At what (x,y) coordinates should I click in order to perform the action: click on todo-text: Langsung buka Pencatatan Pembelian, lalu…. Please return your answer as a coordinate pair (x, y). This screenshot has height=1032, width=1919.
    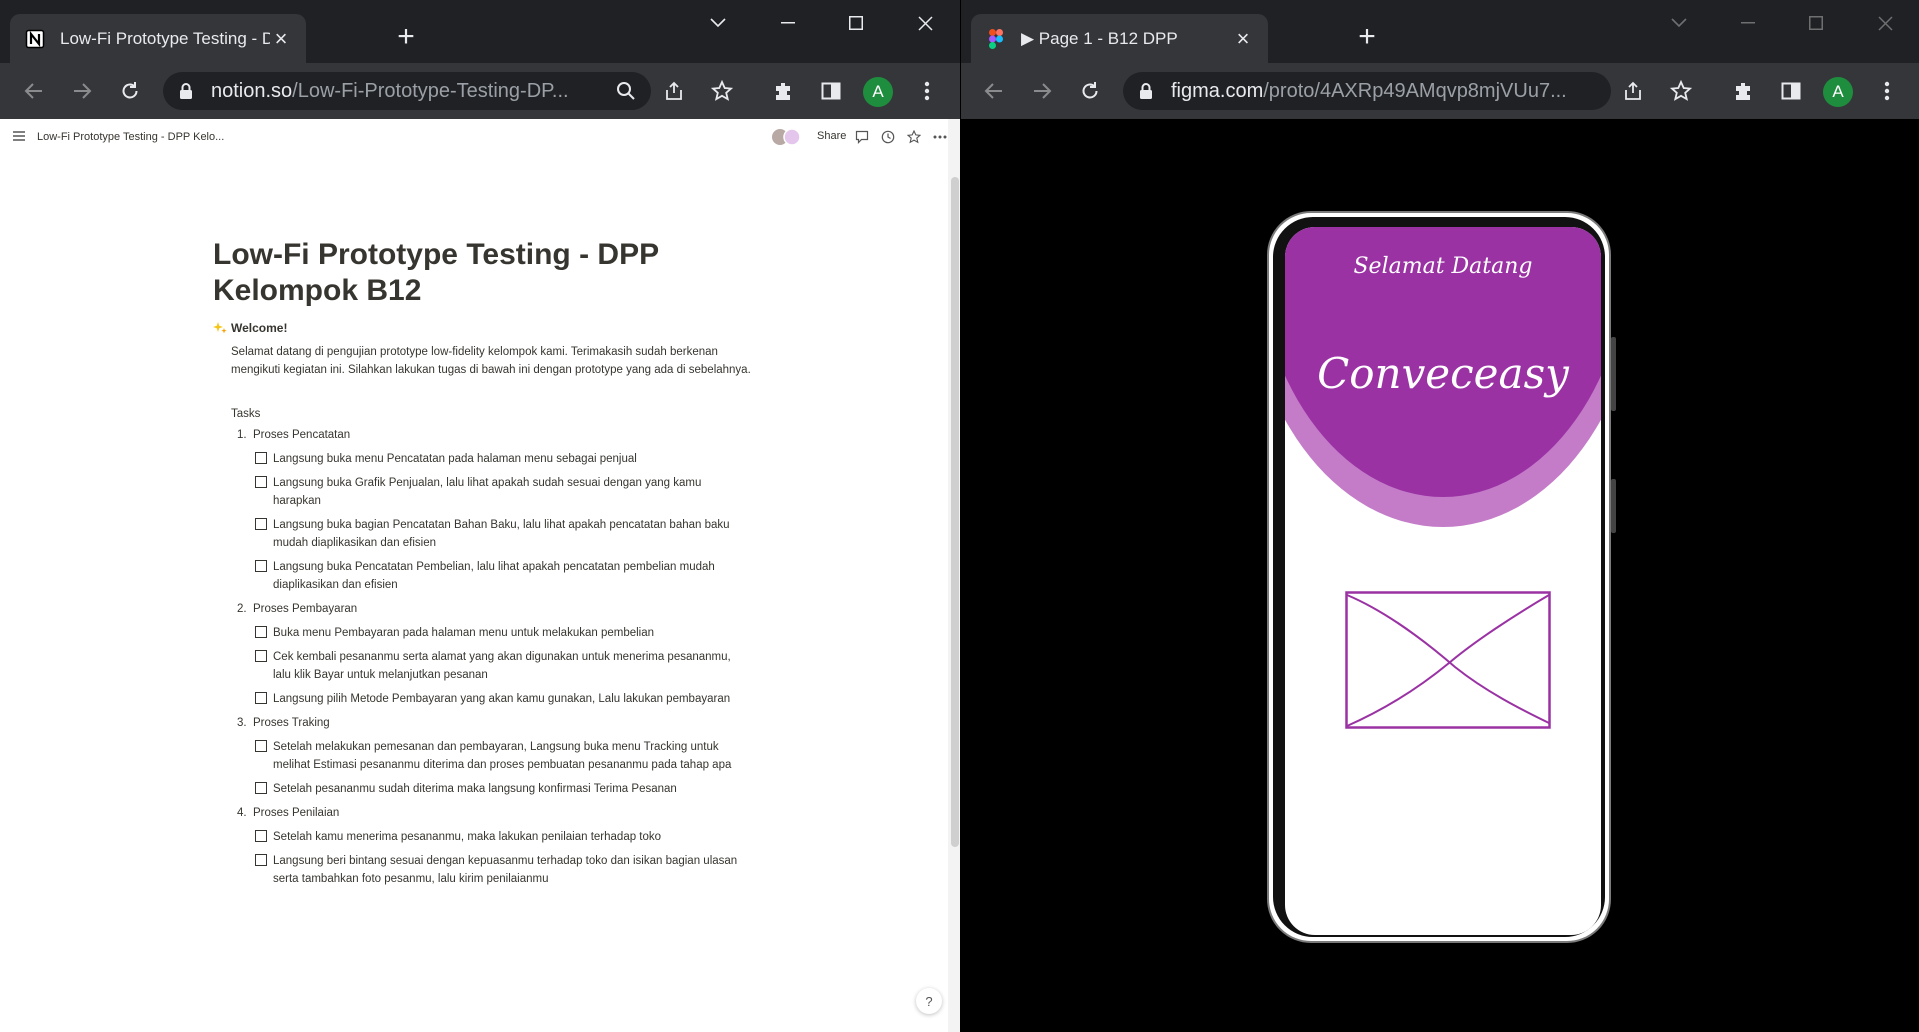
    Looking at the image, I should click on (508, 576).